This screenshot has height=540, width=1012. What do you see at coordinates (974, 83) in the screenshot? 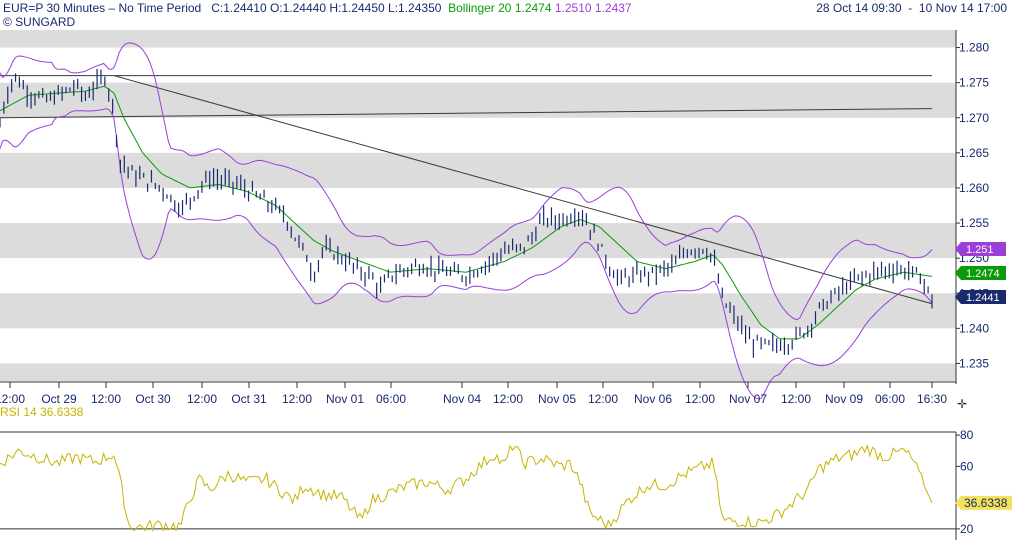
I see `y-tick-label: 1.275` at bounding box center [974, 83].